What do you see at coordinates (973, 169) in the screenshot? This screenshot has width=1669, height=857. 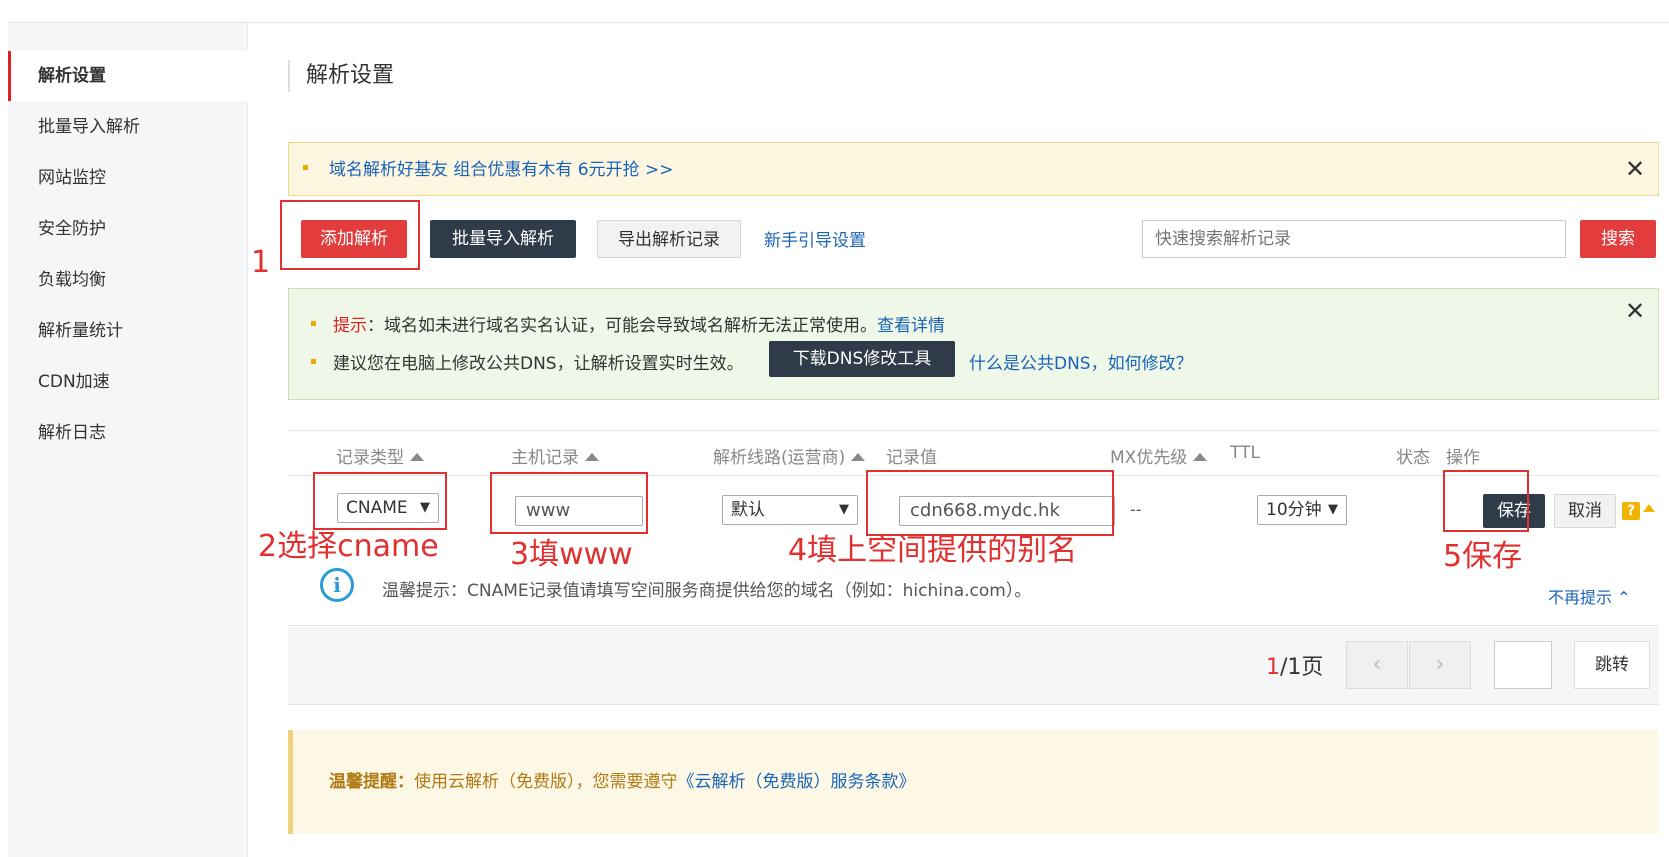 I see `promo-banner: 域名解析好基友 组合优惠有木有 6元开抢 >> ✕` at bounding box center [973, 169].